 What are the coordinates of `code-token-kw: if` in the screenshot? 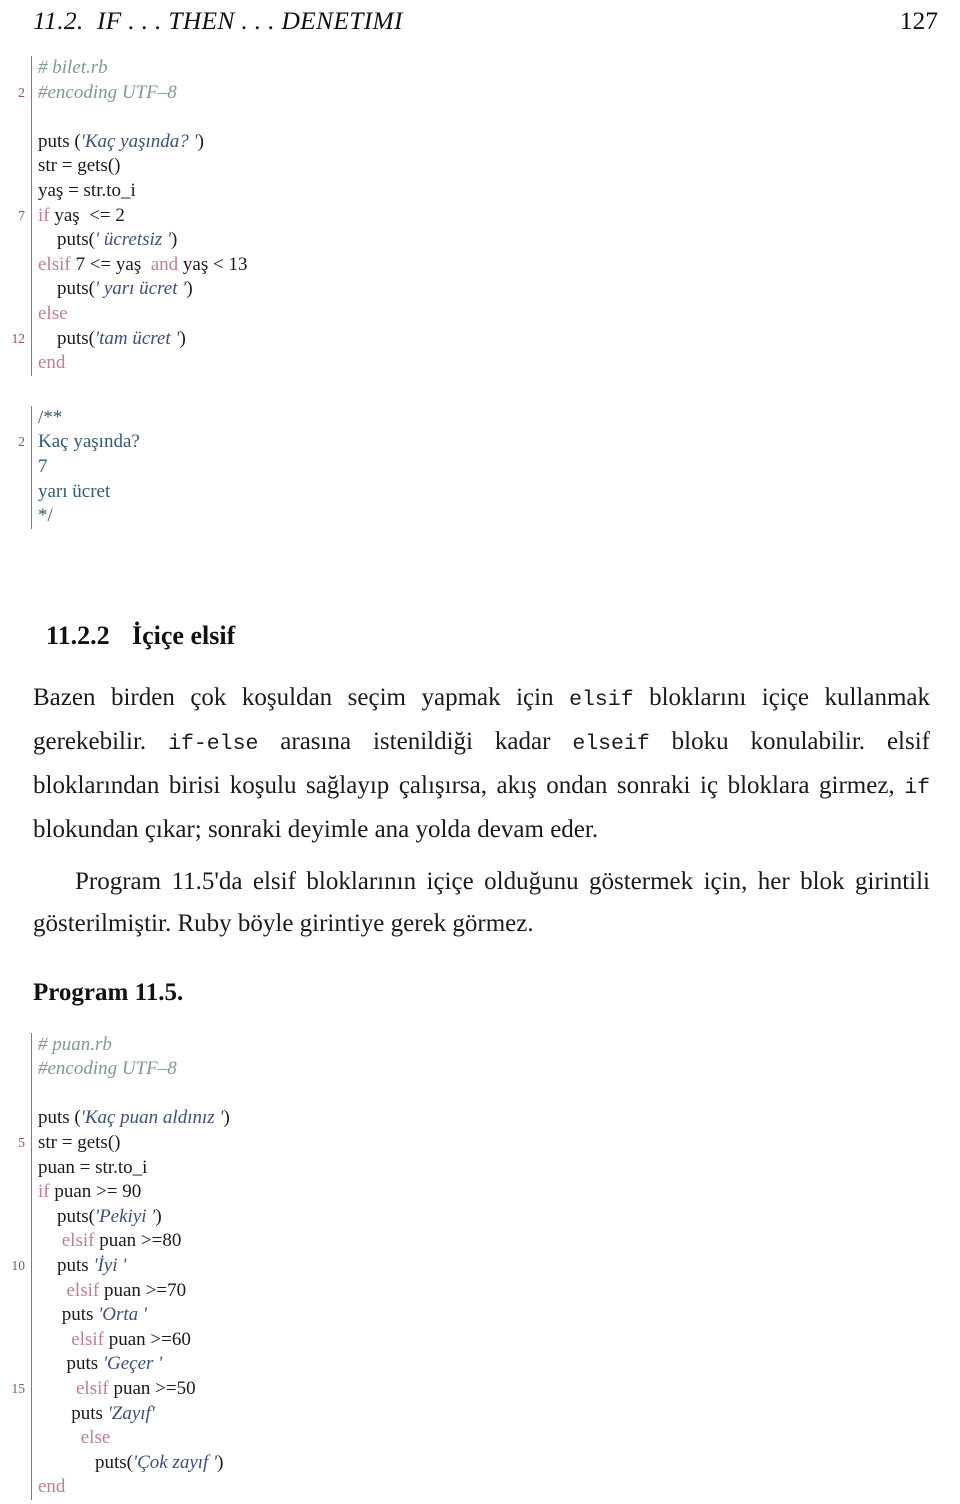 It's located at (44, 1192).